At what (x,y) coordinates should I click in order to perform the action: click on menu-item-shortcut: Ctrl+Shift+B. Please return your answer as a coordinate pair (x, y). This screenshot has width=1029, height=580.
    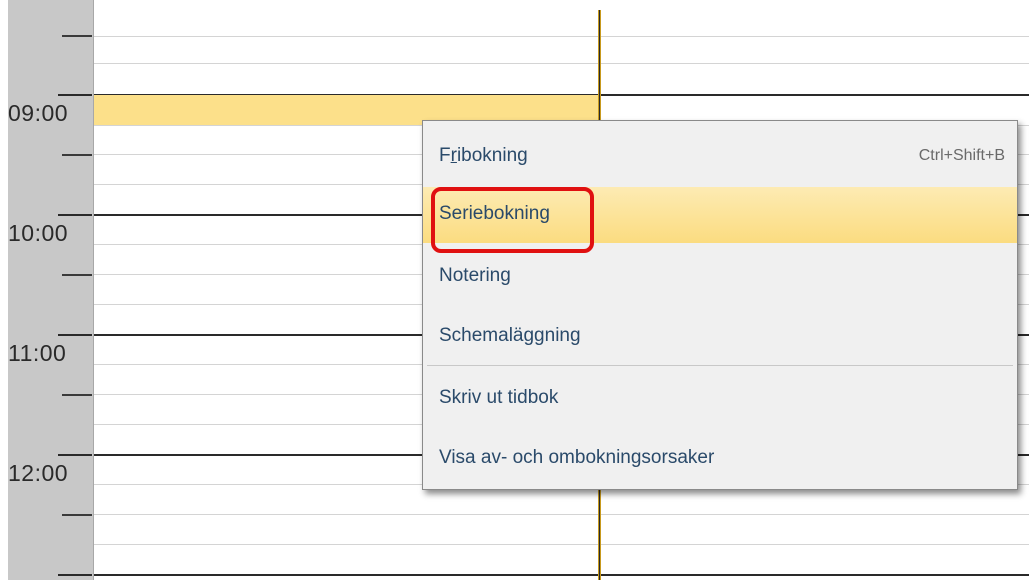
    Looking at the image, I should click on (961, 155).